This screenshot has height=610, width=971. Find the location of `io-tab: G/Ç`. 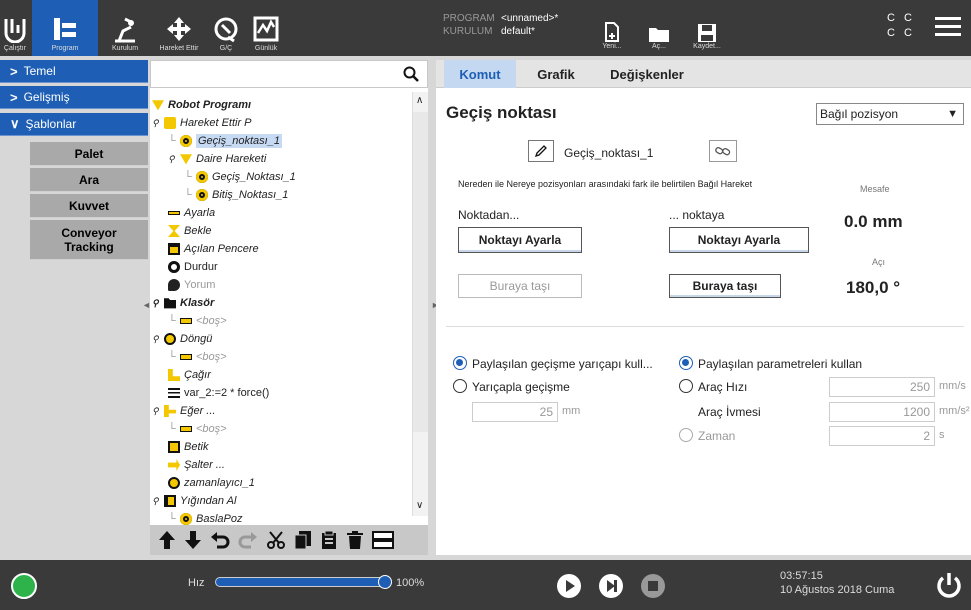

io-tab: G/Ç is located at coordinates (226, 28).